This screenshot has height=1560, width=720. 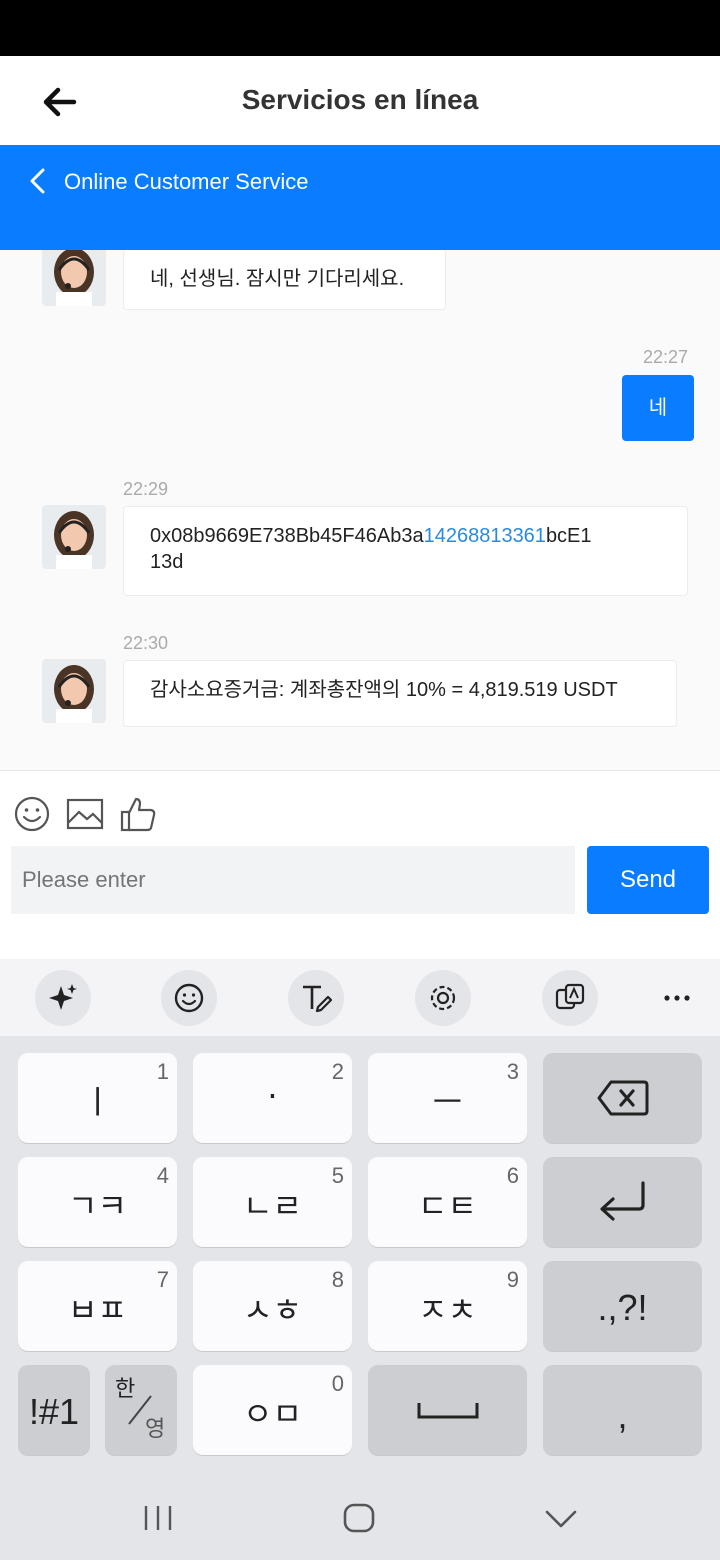 I want to click on key-7: 7 ㅂㅍ, so click(x=97, y=1306).